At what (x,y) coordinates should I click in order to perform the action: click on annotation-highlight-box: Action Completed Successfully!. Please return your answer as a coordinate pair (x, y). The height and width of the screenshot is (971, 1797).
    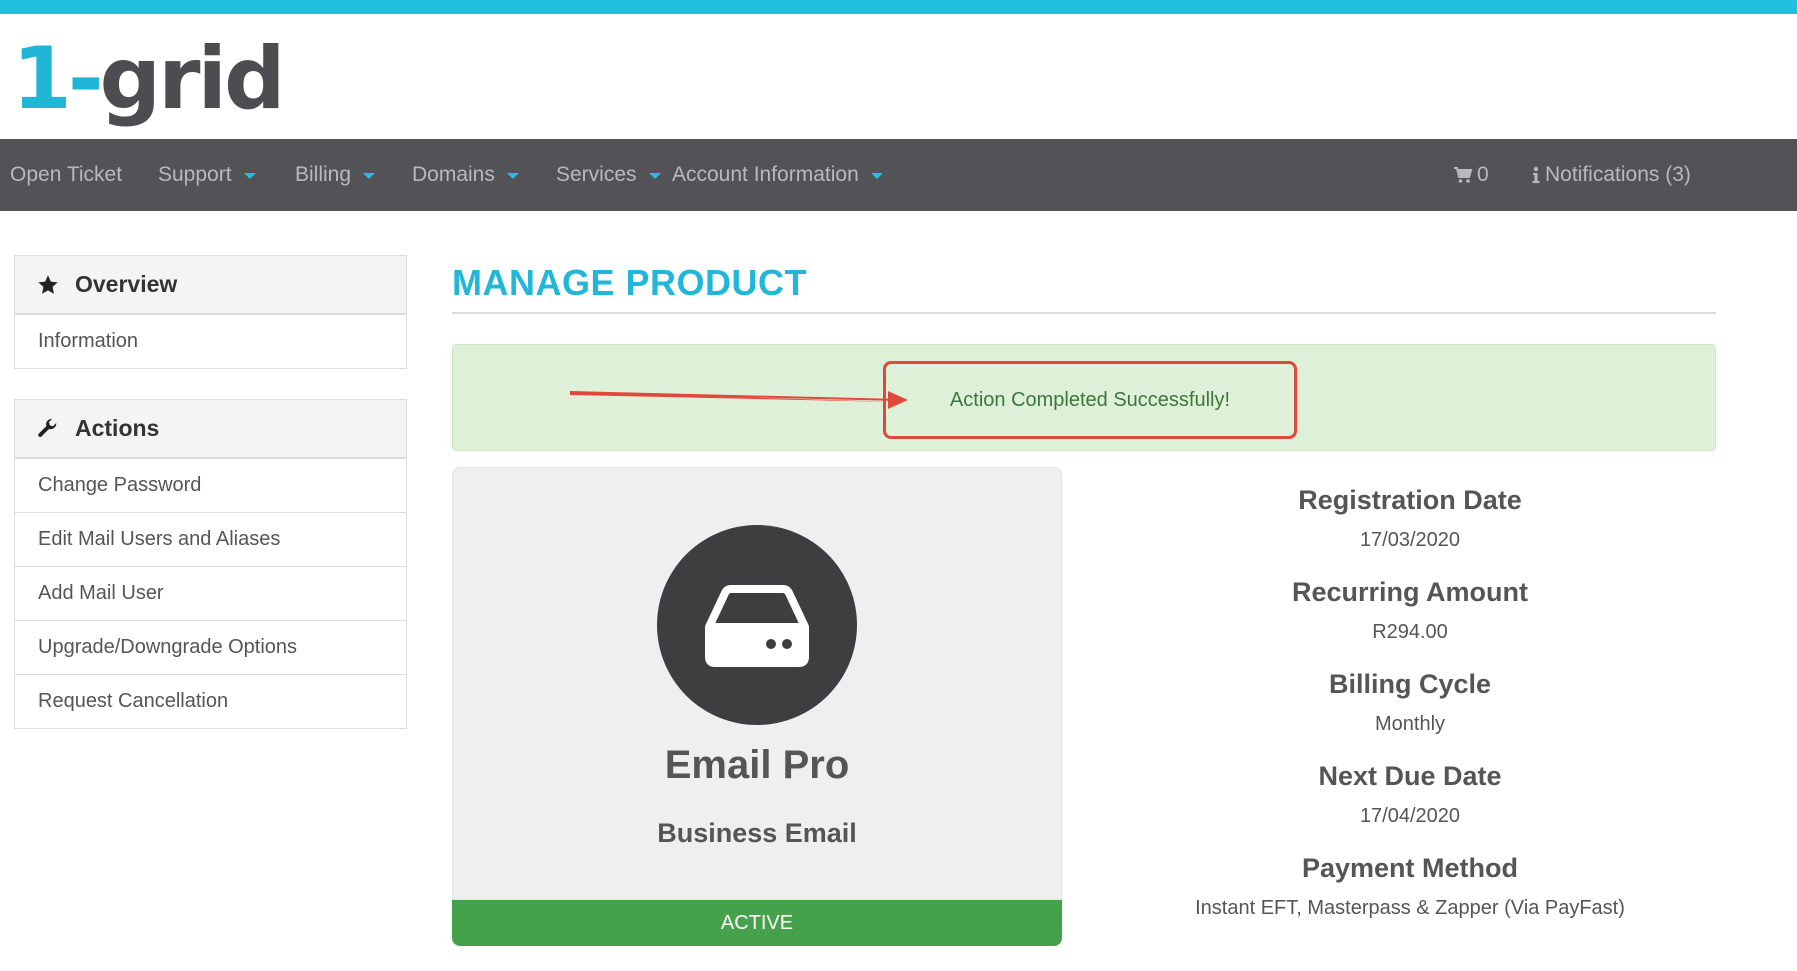
    Looking at the image, I should click on (1090, 400).